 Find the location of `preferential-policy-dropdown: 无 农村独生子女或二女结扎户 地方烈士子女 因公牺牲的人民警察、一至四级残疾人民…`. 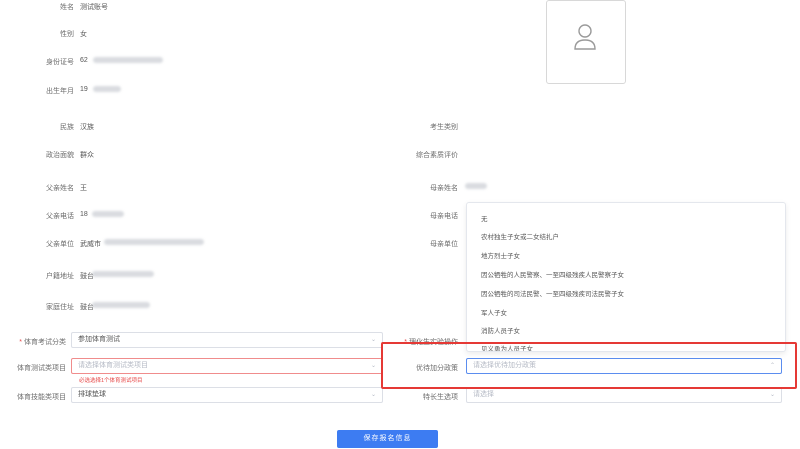

preferential-policy-dropdown: 无 农村独生子女或二女结扎户 地方烈士子女 因公牺牲的人民警察、一至四级残疾人民… is located at coordinates (626, 277).